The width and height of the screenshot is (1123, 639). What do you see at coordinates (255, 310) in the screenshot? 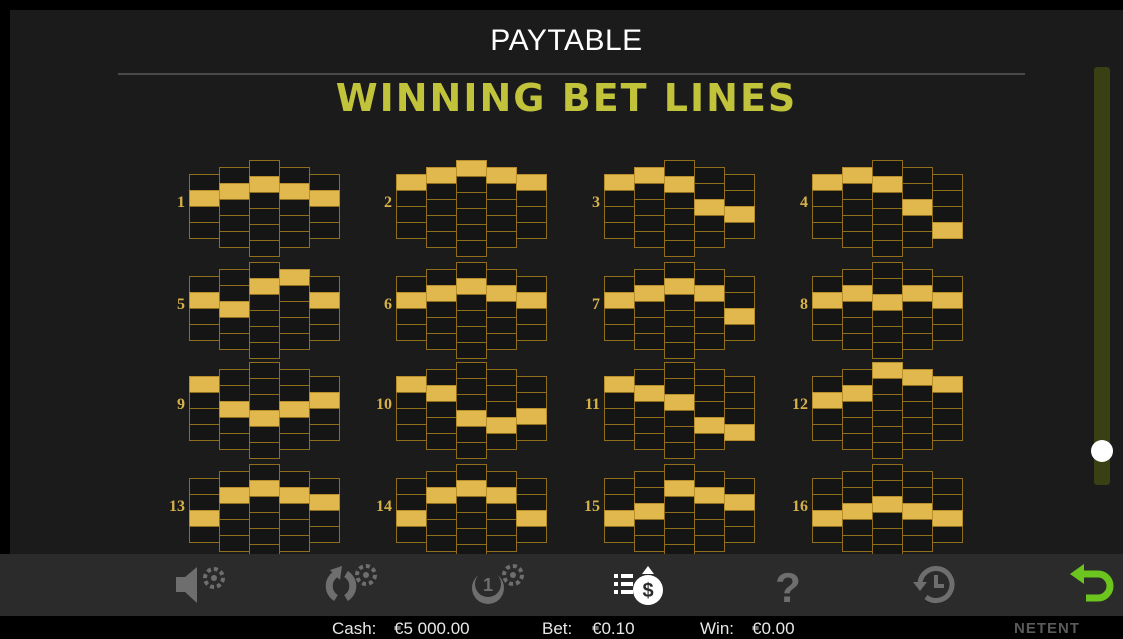
I see `bet-line-5: 5` at bounding box center [255, 310].